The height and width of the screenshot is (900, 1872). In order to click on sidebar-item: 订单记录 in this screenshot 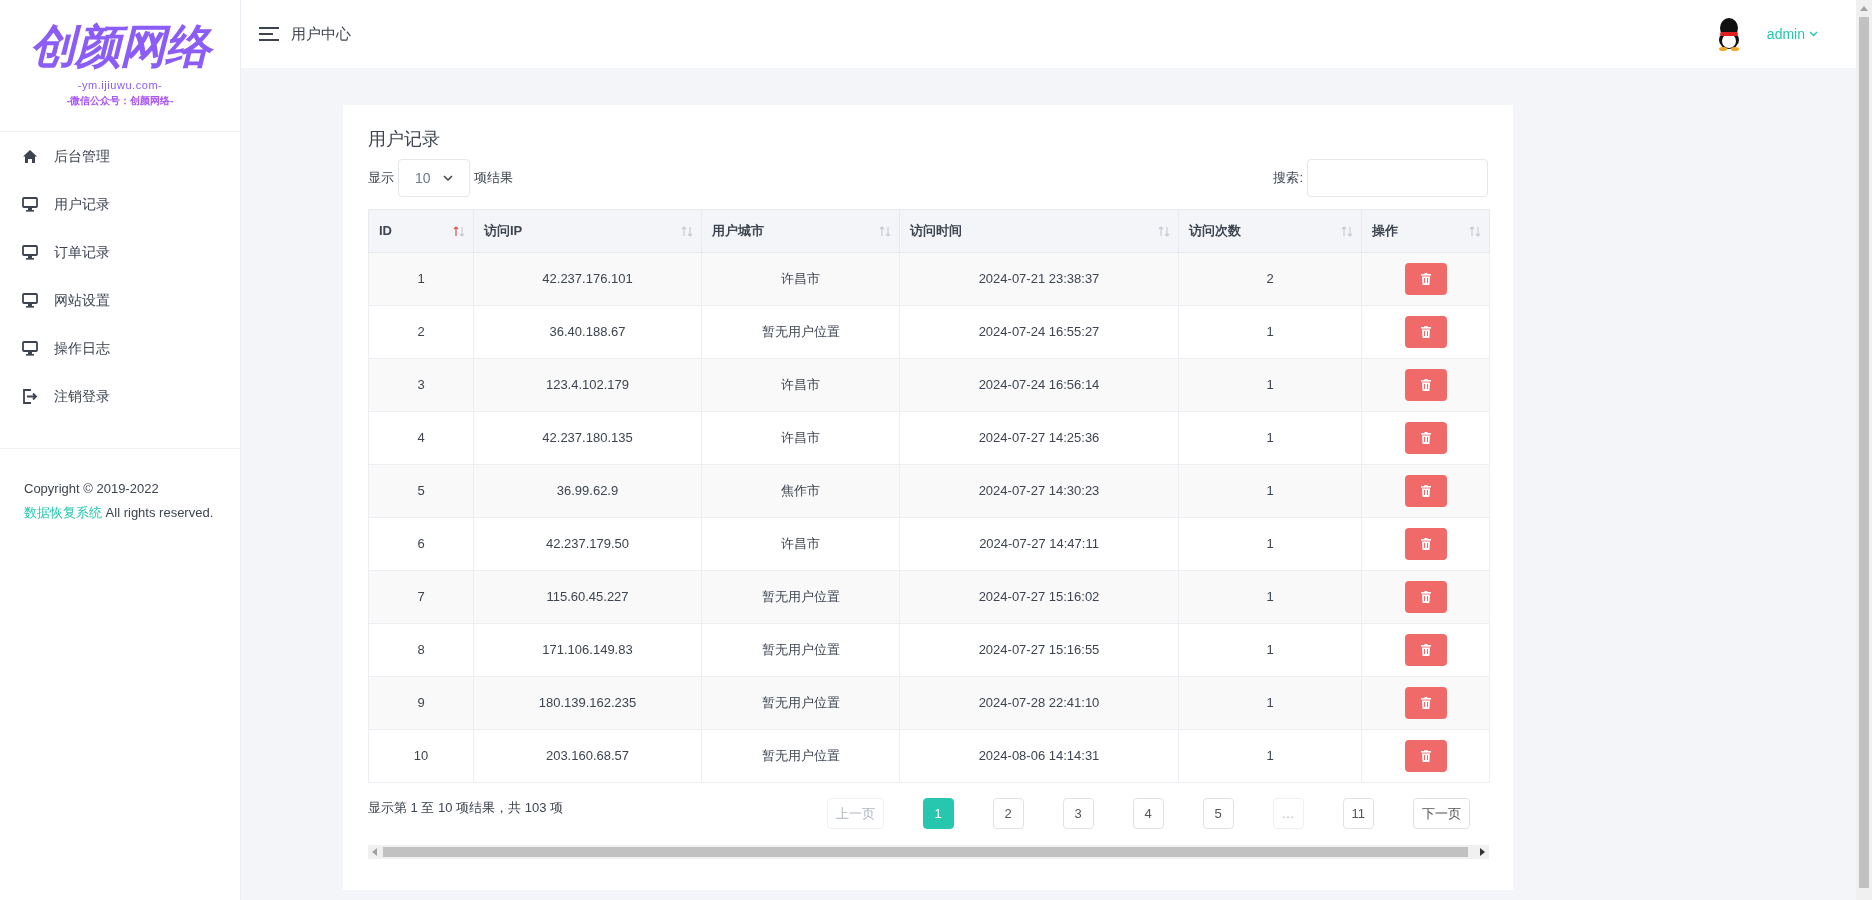, I will do `click(120, 252)`.